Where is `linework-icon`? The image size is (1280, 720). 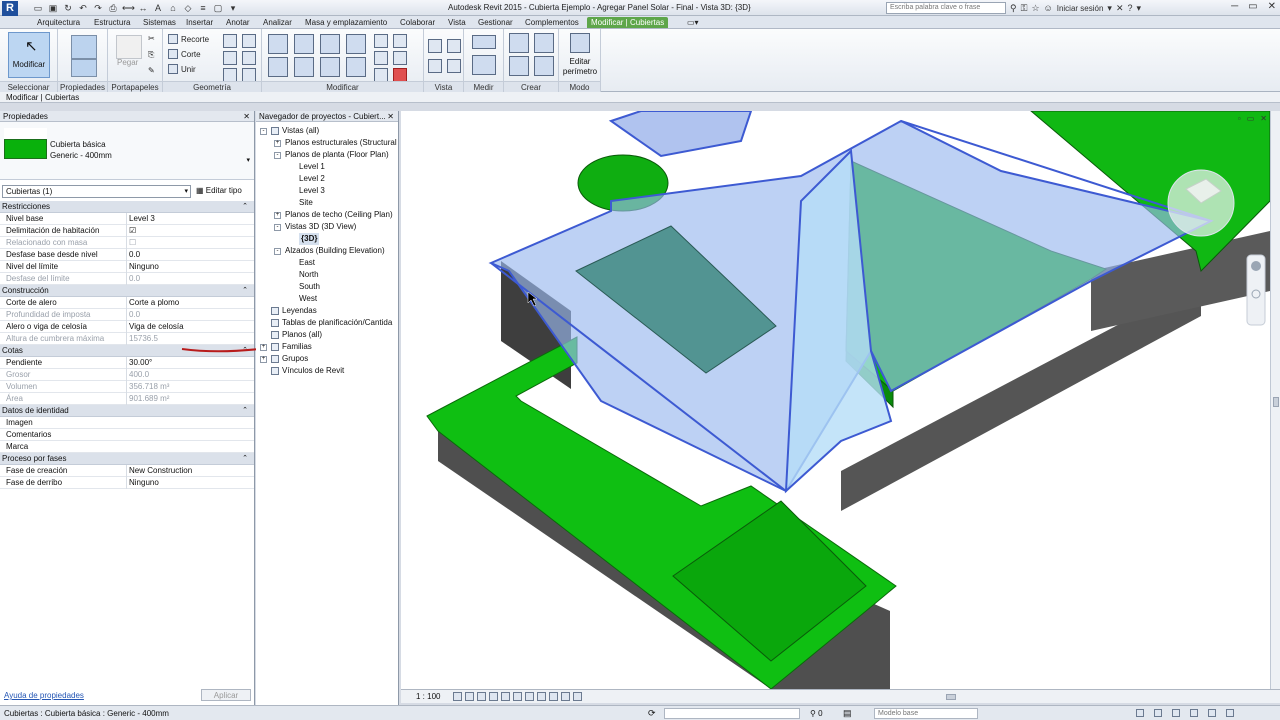
linework-icon is located at coordinates (435, 66).